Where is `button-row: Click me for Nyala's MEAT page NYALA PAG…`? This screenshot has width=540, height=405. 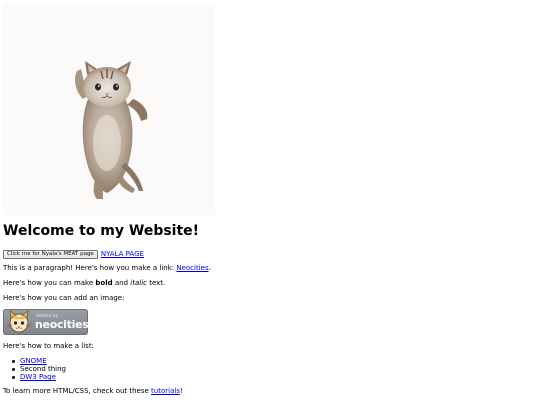
button-row: Click me for Nyala's MEAT page NYALA PAG… is located at coordinates (73, 254).